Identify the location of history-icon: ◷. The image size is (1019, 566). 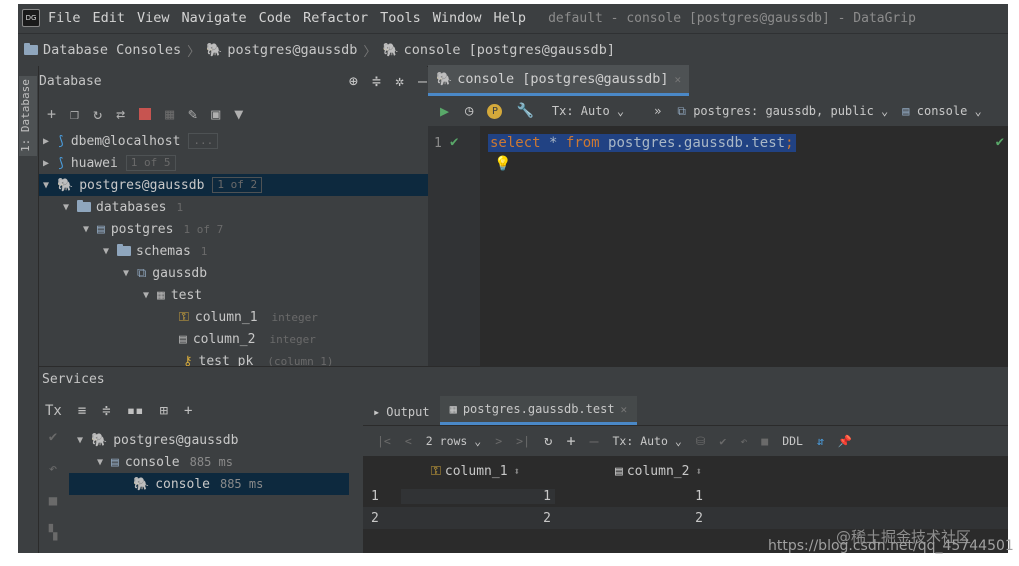
(469, 111).